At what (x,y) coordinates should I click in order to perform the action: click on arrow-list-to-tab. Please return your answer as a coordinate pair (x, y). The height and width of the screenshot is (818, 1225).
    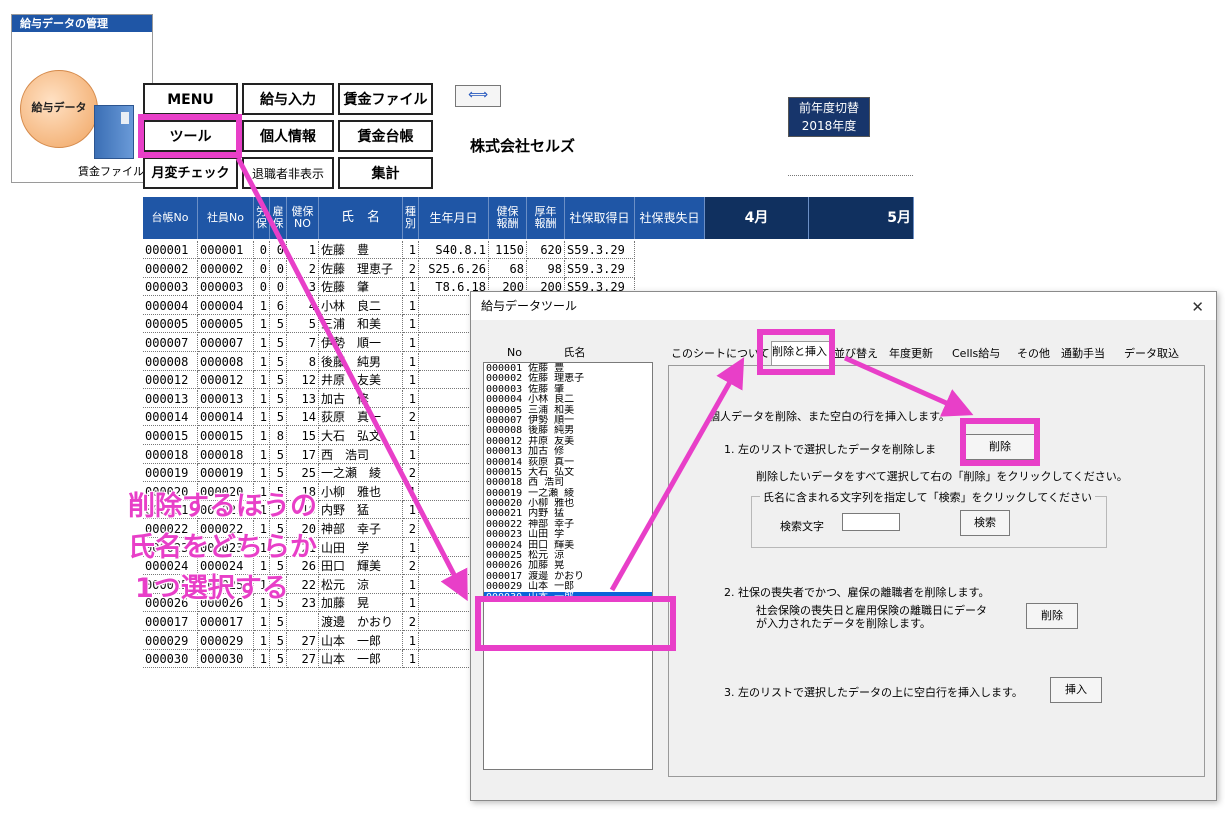
    Looking at the image, I should click on (677, 474).